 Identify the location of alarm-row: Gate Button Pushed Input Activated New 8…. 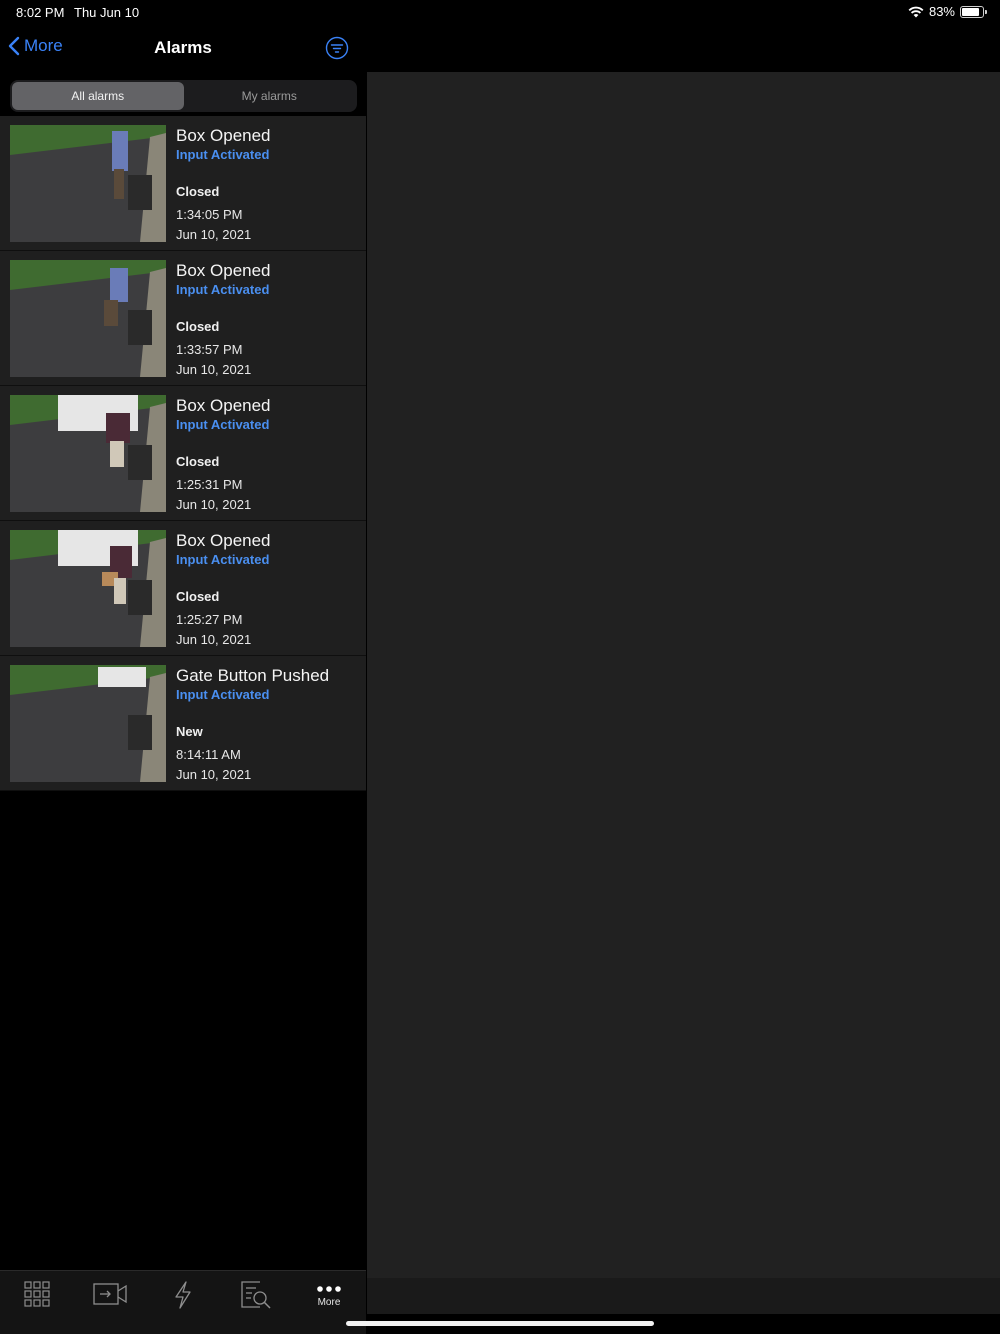
(183, 723).